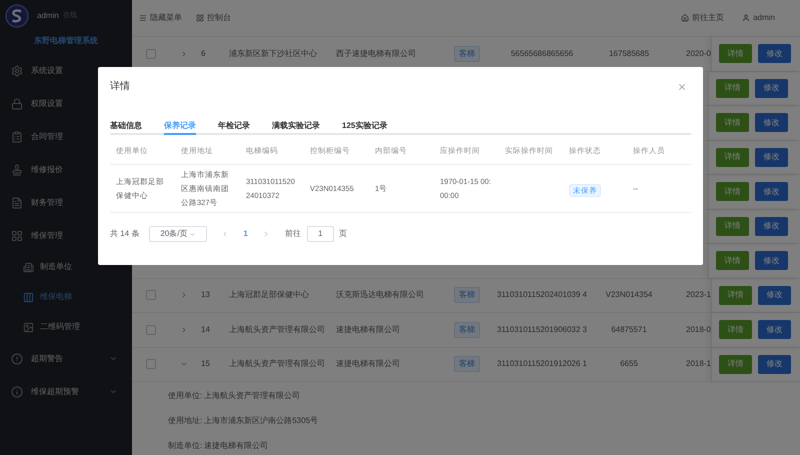  I want to click on gear-icon, so click(17, 70).